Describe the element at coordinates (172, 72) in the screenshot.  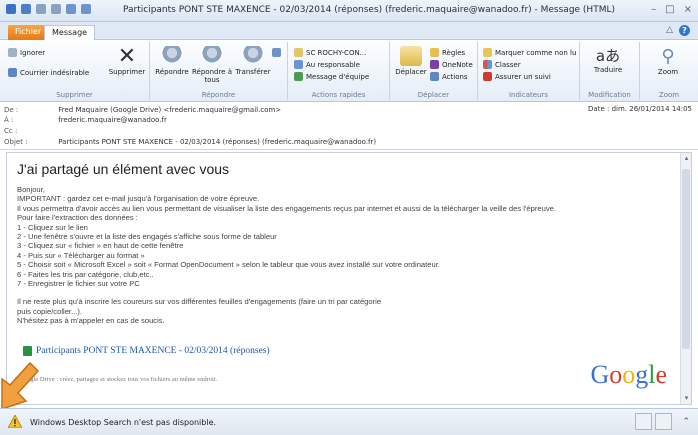
I see `reply-label: Répondre` at that location.